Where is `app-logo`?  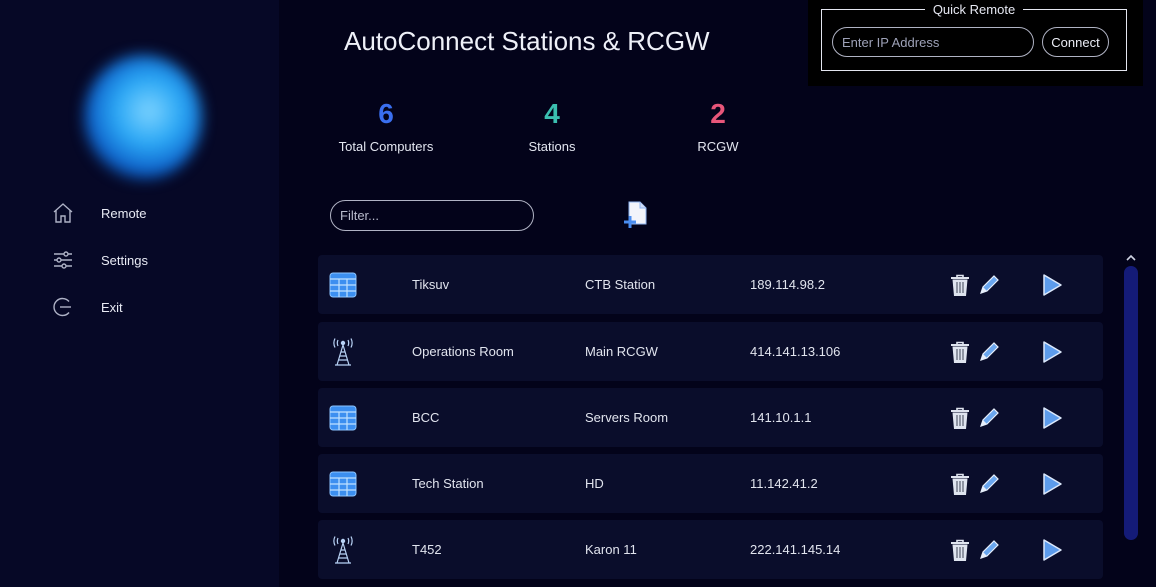 app-logo is located at coordinates (137, 110).